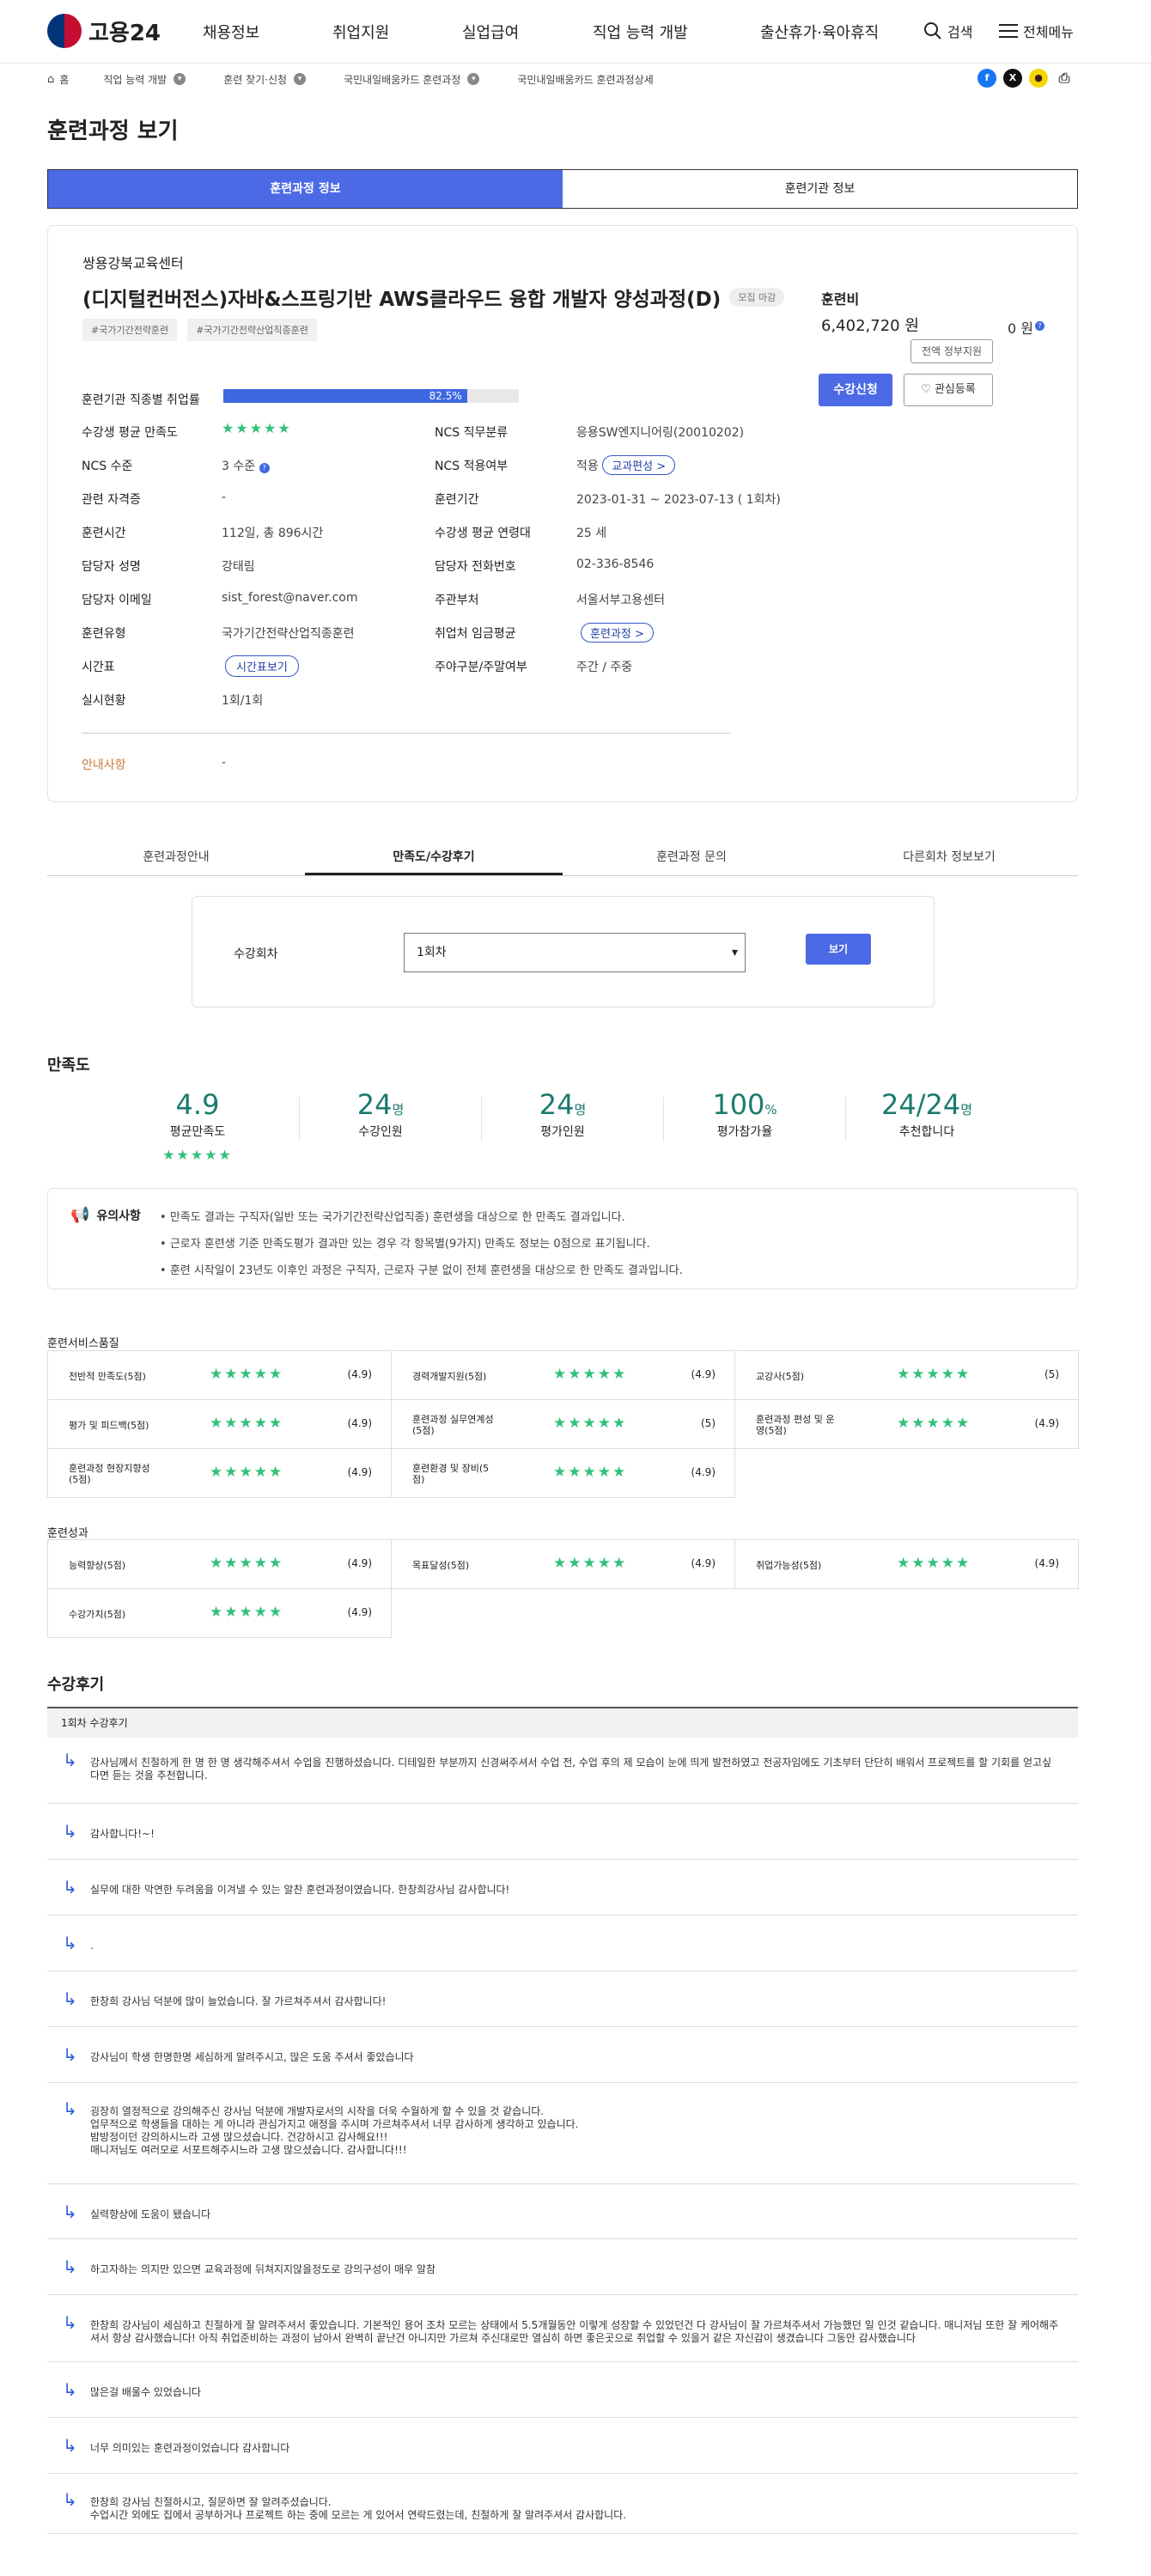  Describe the element at coordinates (83, 1343) in the screenshot. I see `service-quality-heading: 훈련서비스품질` at that location.